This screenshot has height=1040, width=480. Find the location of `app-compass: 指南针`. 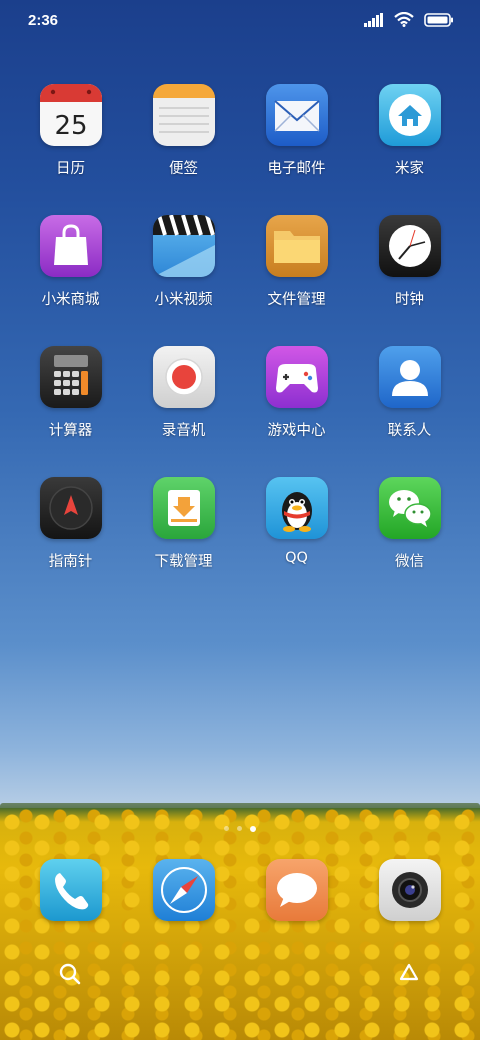

app-compass: 指南针 is located at coordinates (70, 524).